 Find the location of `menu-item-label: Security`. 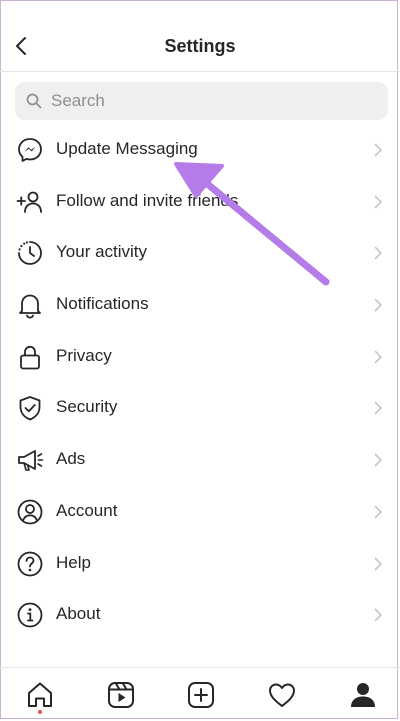

menu-item-label: Security is located at coordinates (87, 407).